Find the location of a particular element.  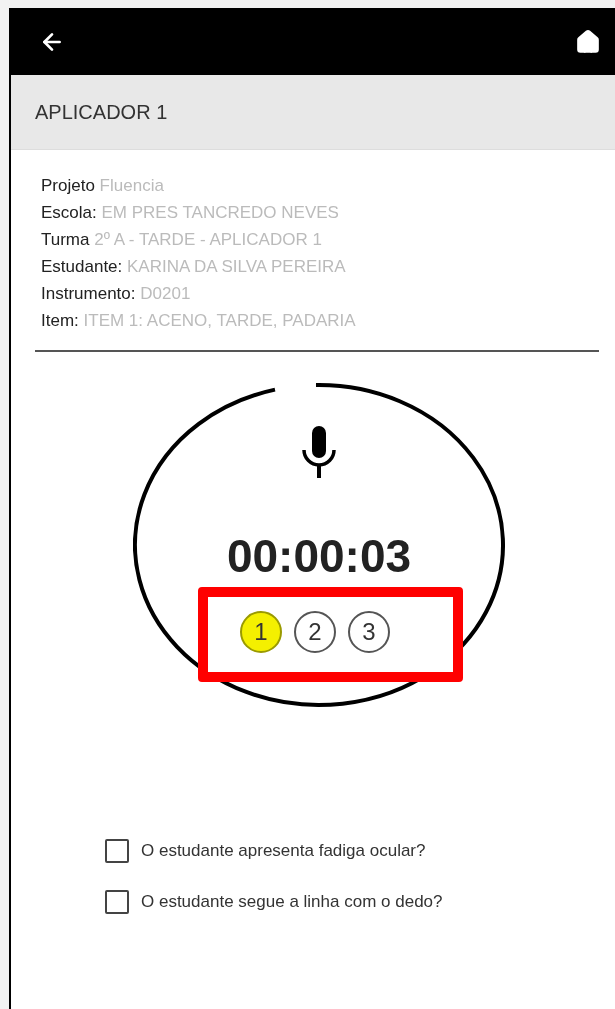

microphone-icon is located at coordinates (319, 452).